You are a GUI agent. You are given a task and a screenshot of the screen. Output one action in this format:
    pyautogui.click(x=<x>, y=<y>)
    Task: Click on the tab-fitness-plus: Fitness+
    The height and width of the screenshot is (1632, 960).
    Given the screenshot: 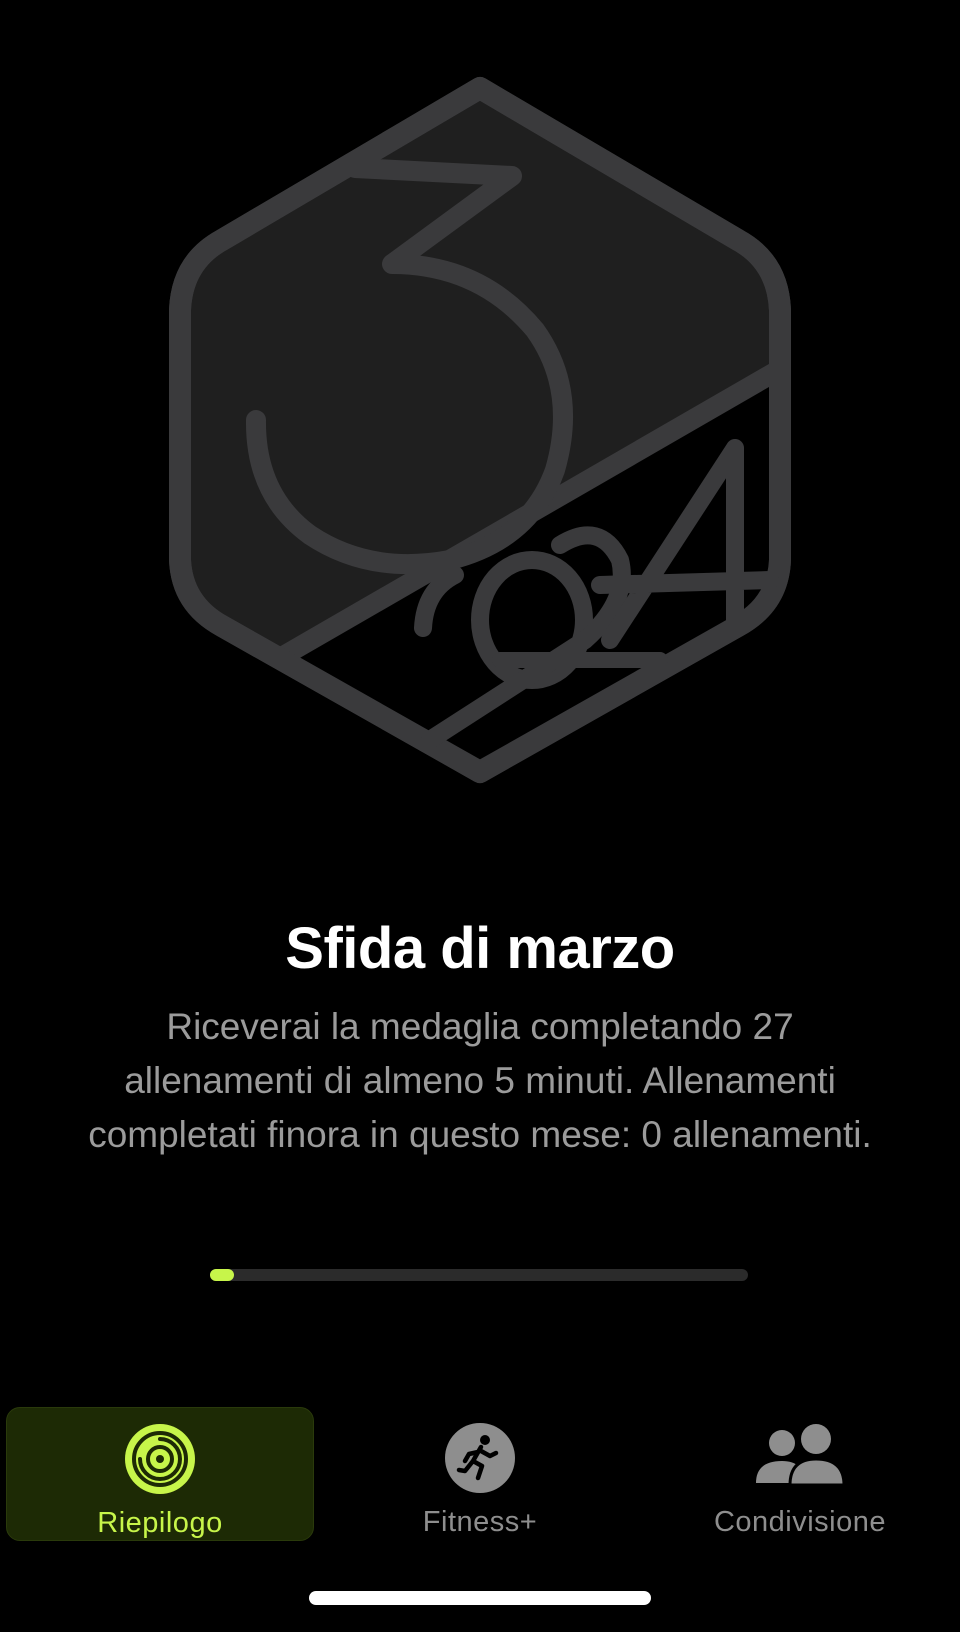 What is the action you would take?
    pyautogui.click(x=480, y=1474)
    